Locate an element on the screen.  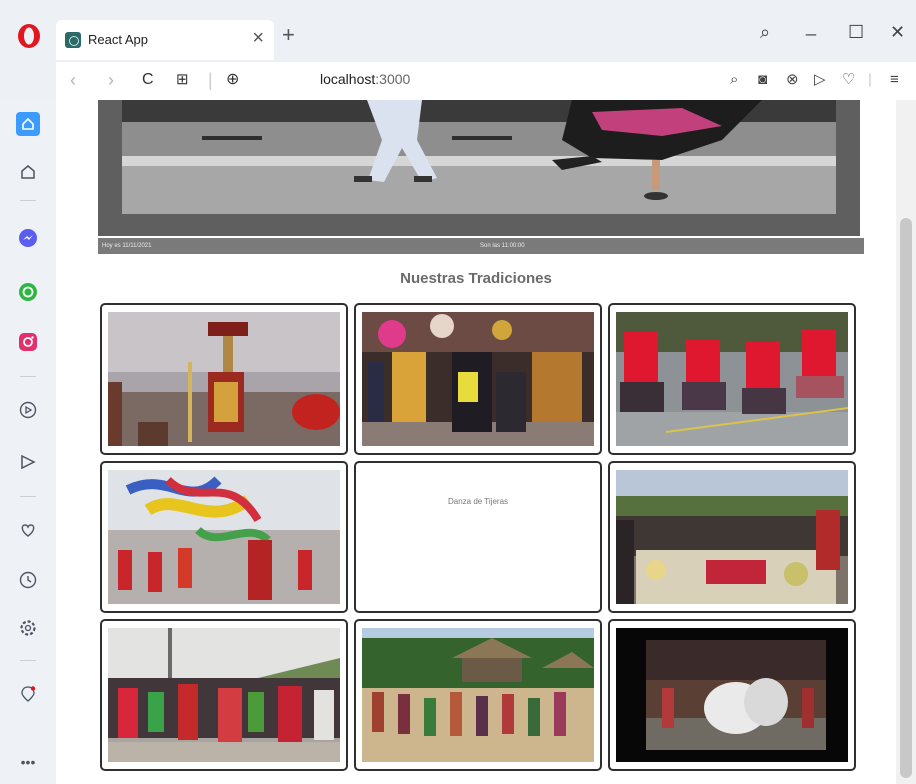
hero-image-frame is located at coordinates (479, 168).